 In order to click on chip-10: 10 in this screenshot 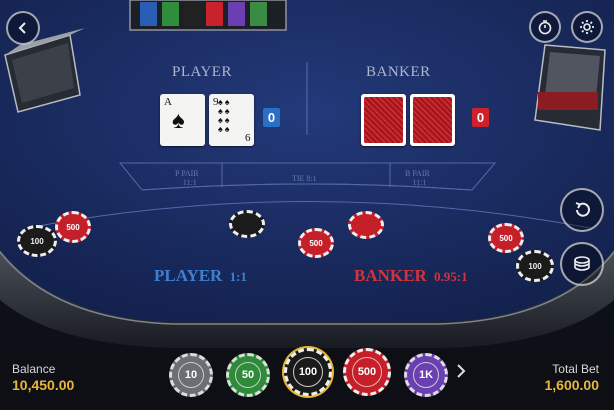, I will do `click(191, 375)`.